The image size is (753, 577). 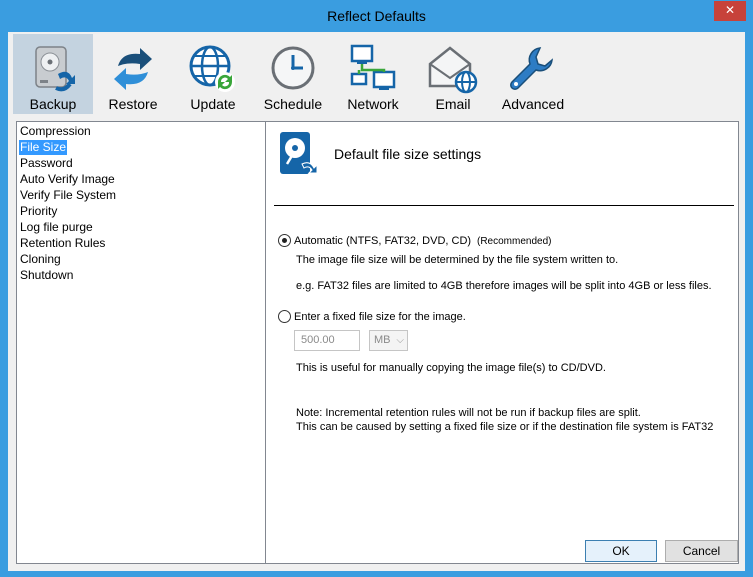 I want to click on network-computers-icon, so click(x=373, y=67).